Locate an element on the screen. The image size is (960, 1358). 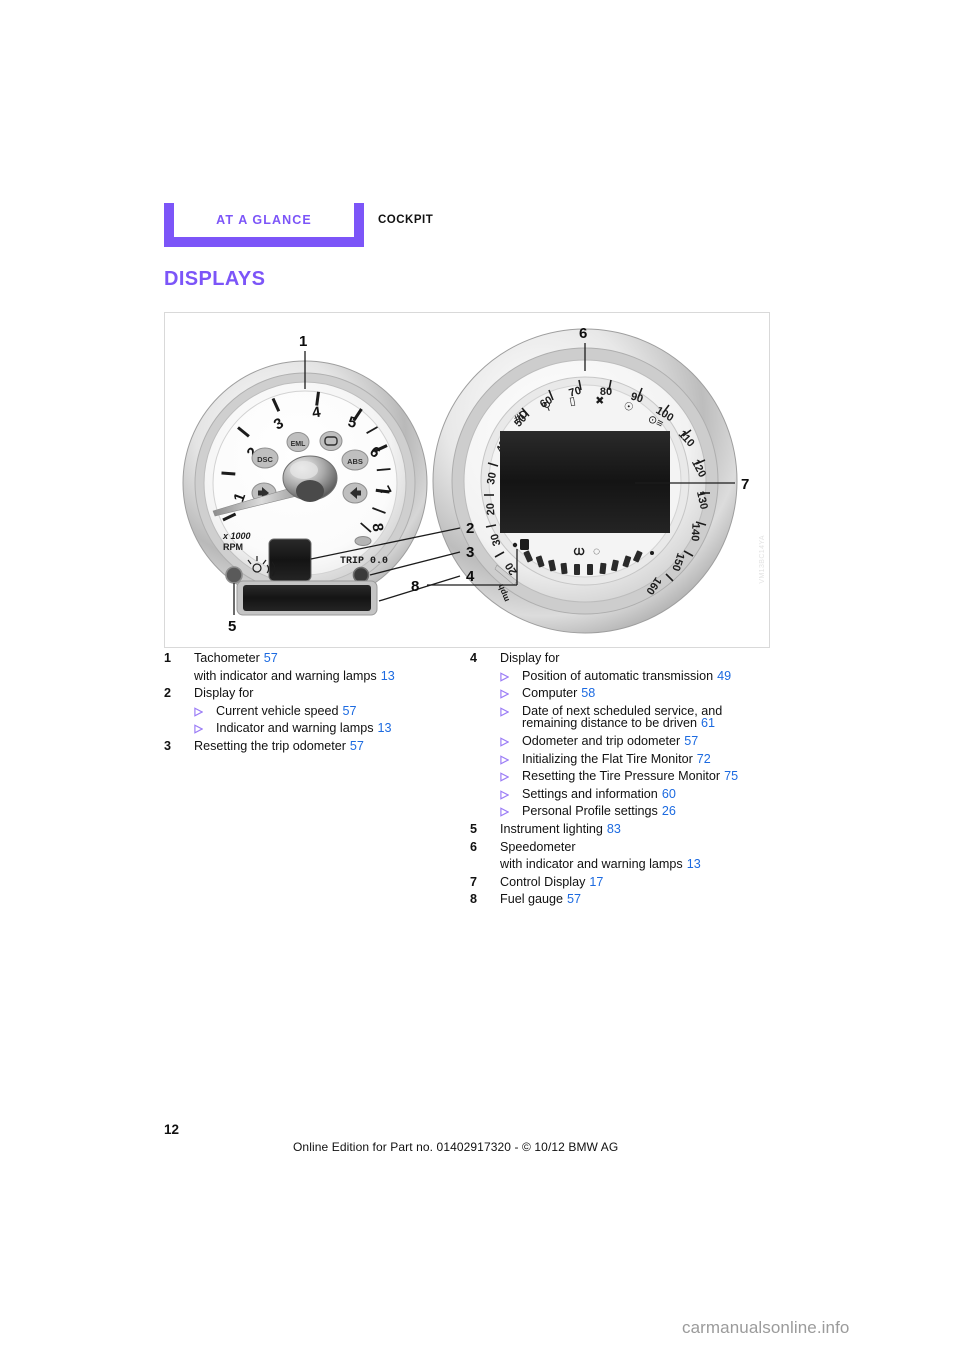
legend-item-line: Instrument lighting 83 is located at coordinates (560, 828).